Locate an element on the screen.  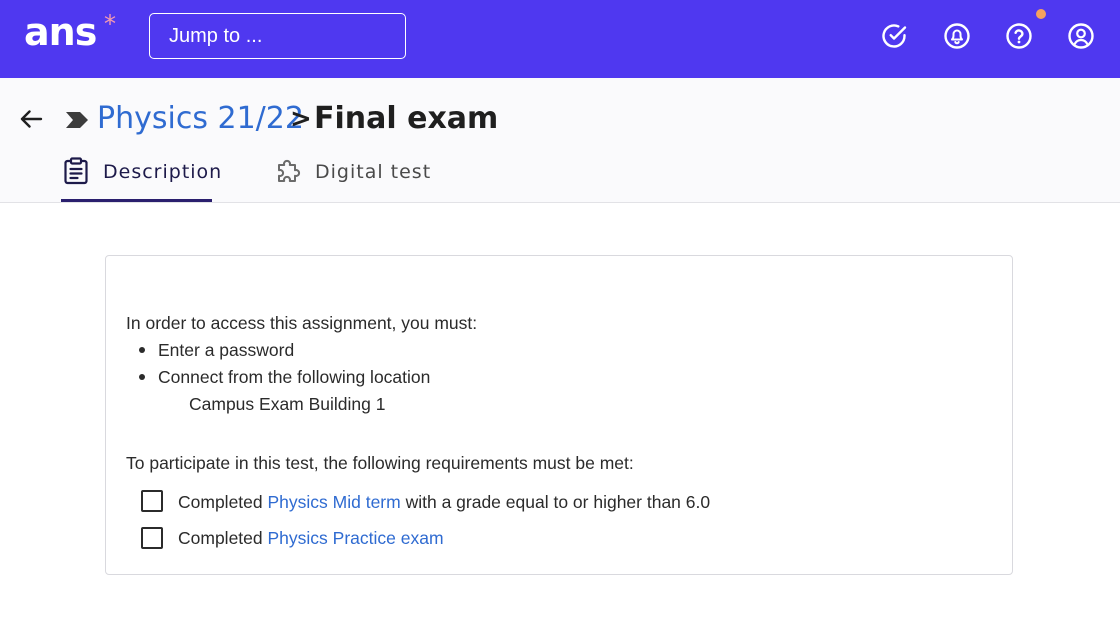
location-value: Campus Exam Building 1 is located at coordinates (287, 404).